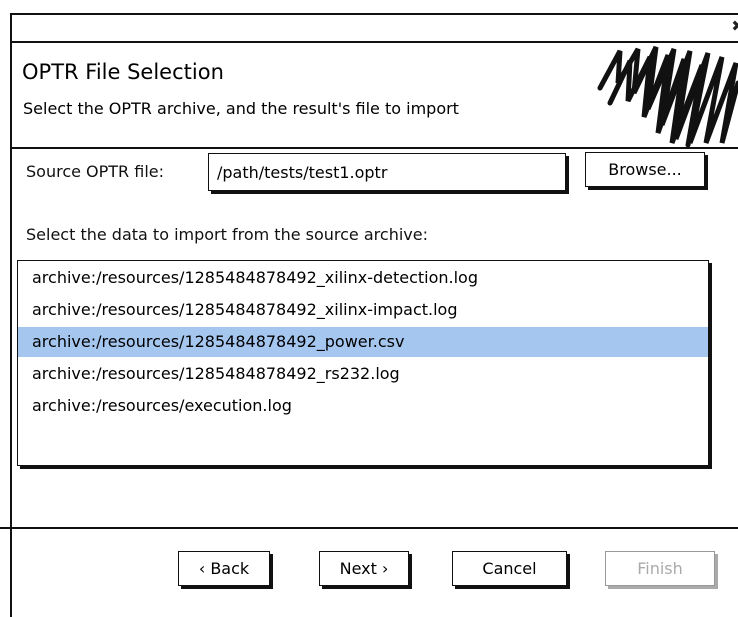 The width and height of the screenshot is (738, 617). Describe the element at coordinates (123, 72) in the screenshot. I see `page-title: OPTR File Selection` at that location.